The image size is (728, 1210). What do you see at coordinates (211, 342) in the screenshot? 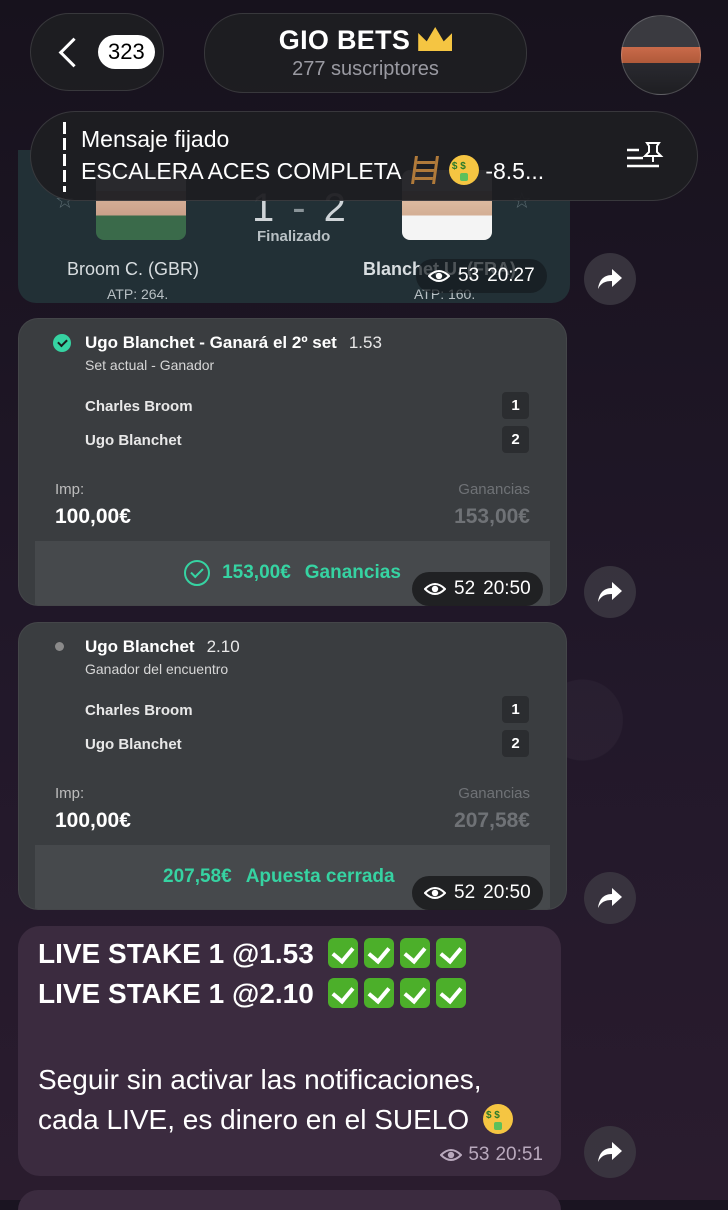
I see `bet-title: Ugo Blanchet - Ganará el 2º set` at bounding box center [211, 342].